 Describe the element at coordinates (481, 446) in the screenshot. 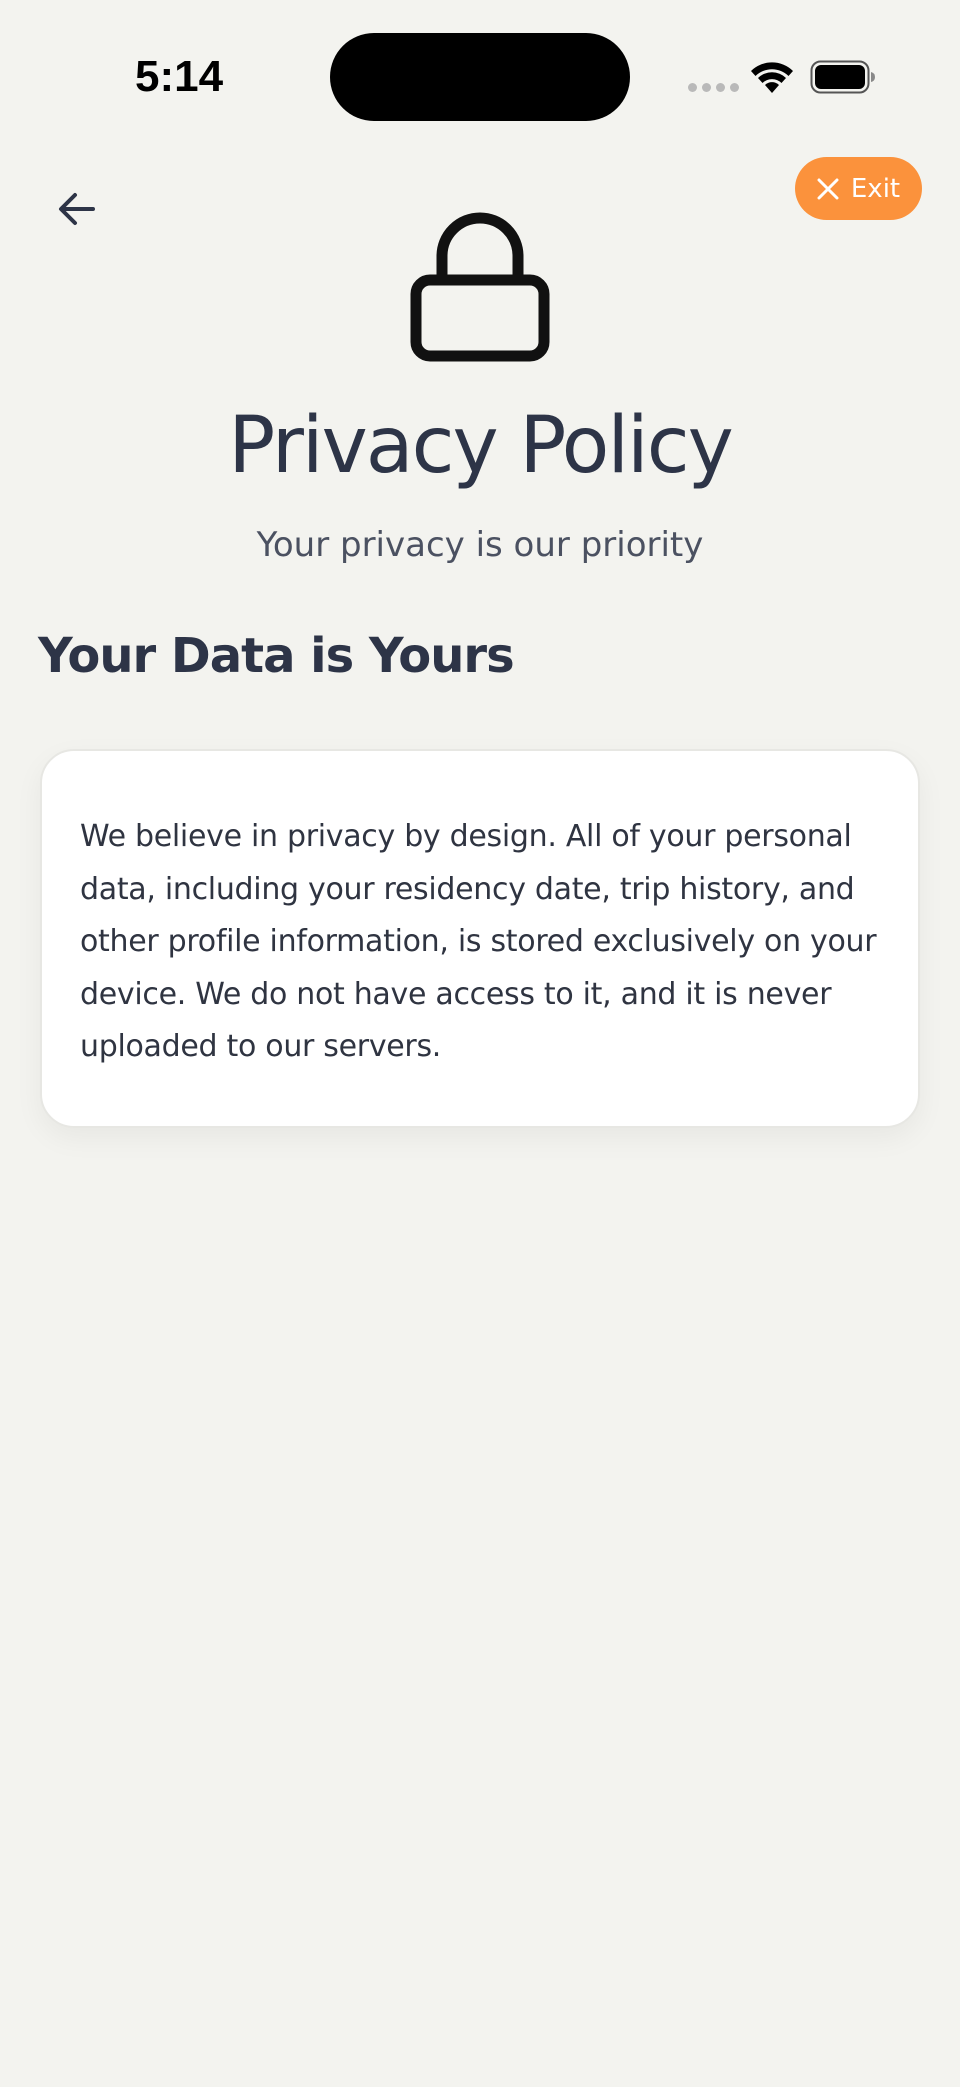

I see `page-title: Privacy Policy` at that location.